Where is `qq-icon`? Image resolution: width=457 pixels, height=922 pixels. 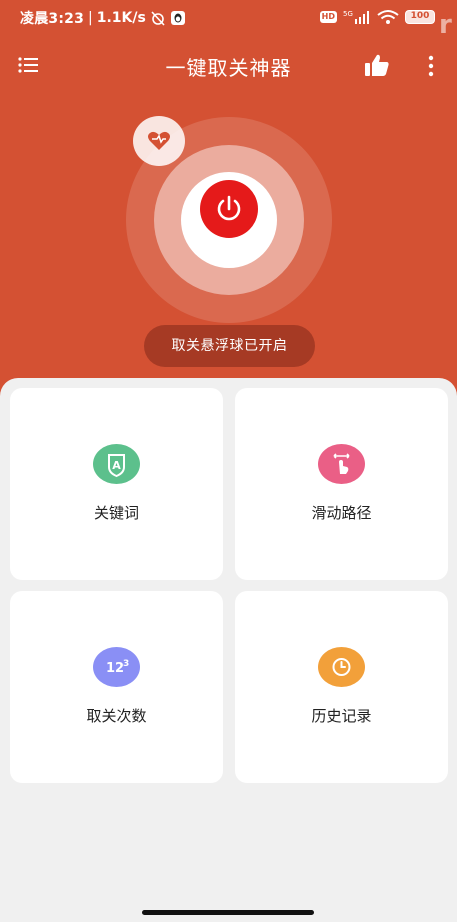
qq-icon is located at coordinates (177, 18).